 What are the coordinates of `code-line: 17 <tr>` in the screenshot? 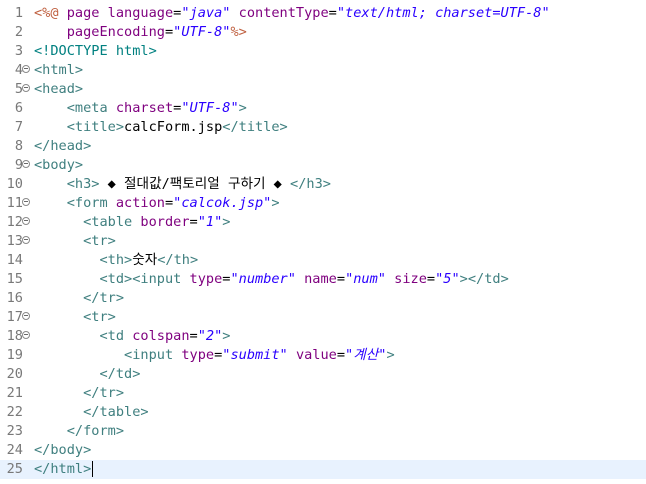 It's located at (323, 317).